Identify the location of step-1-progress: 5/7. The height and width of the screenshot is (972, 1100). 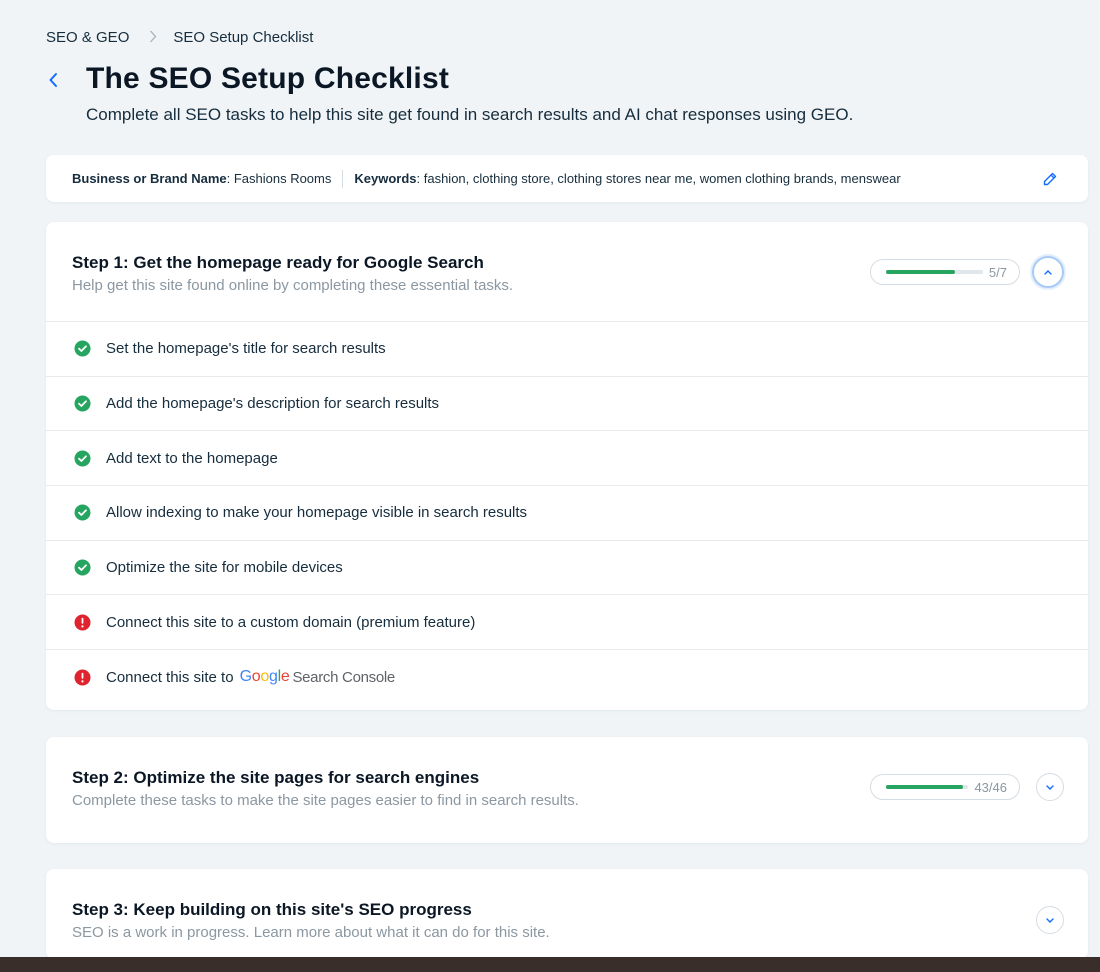
(945, 272).